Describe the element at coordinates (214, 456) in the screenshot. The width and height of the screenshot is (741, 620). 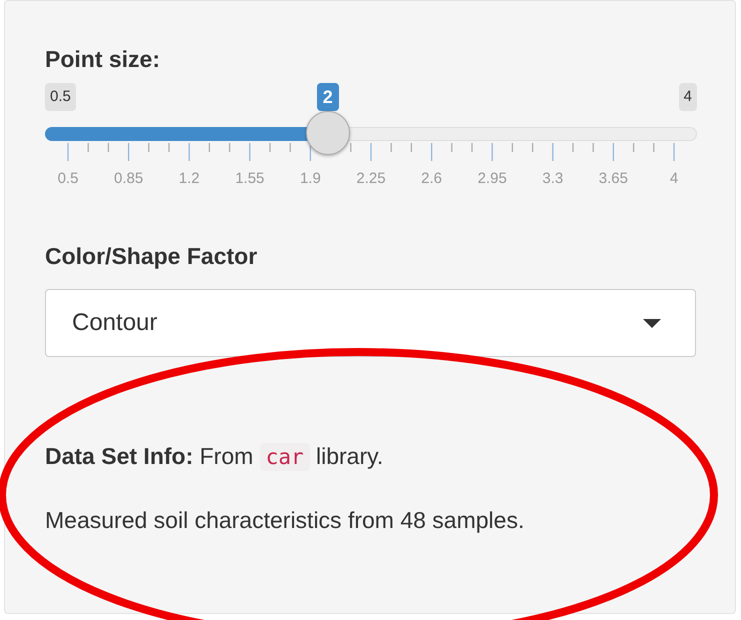
I see `info-sentence: Data Set Info: From car library.` at that location.